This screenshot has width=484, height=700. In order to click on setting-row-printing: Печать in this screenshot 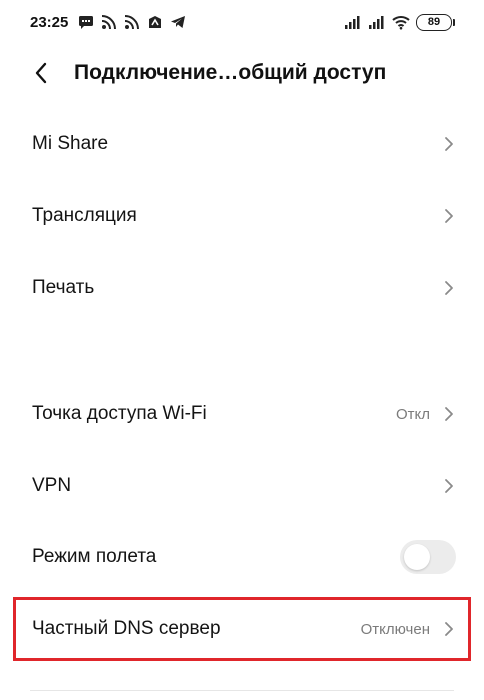, I will do `click(242, 288)`.